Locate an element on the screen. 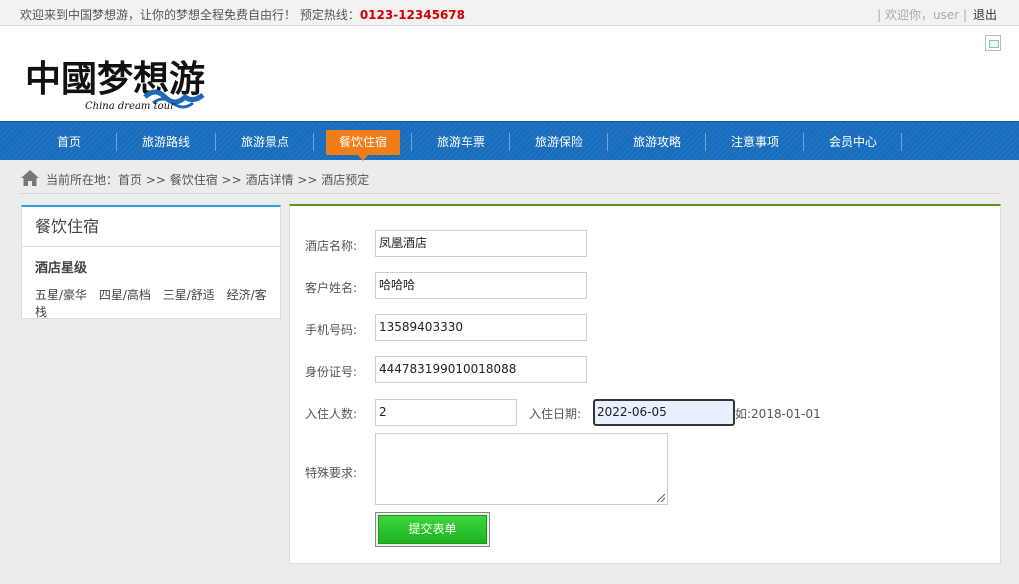  hotel-star-list: 五星/豪华 四星/高档 三星/舒适 经济/客栈 is located at coordinates (157, 303).